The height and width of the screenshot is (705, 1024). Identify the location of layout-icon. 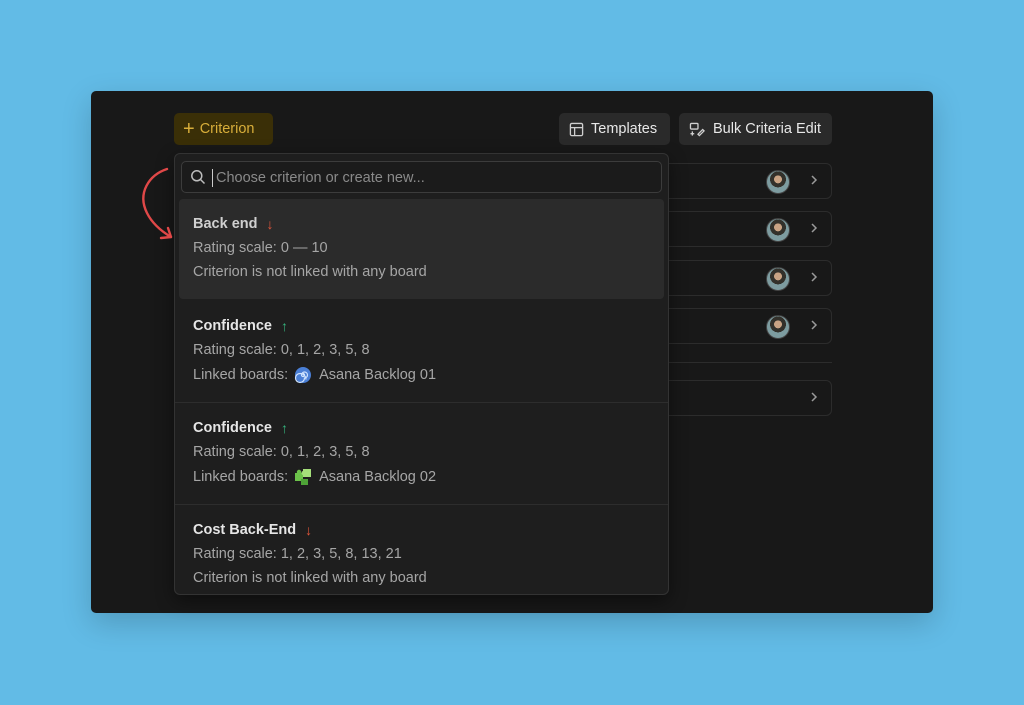
(576, 129).